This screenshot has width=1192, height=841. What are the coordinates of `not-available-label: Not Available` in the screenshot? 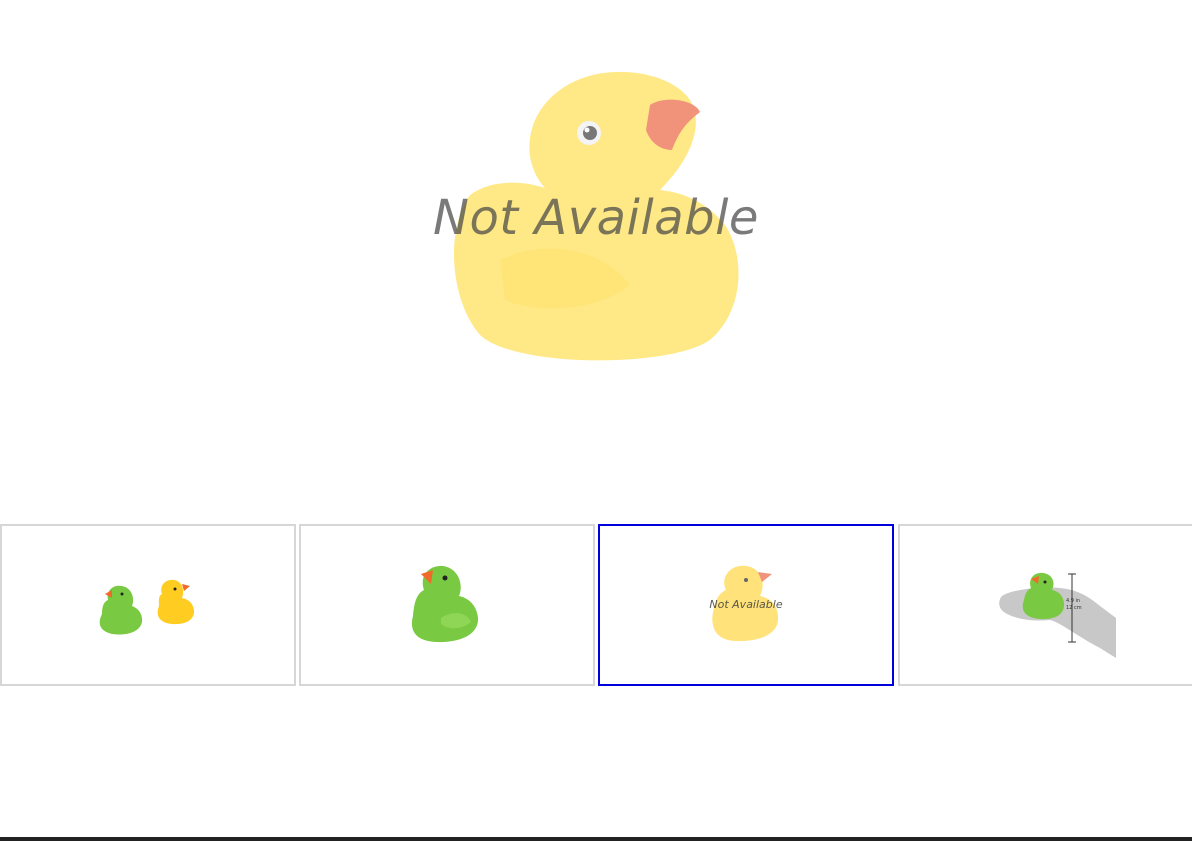 It's located at (596, 218).